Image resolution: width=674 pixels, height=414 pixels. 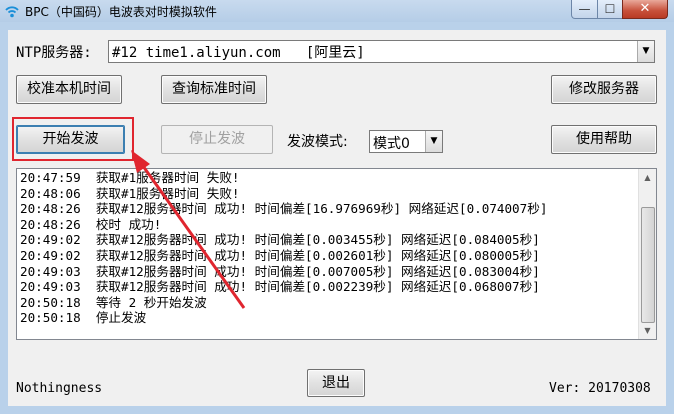 I want to click on transmit-mode-label: 发波模式:, so click(x=317, y=142).